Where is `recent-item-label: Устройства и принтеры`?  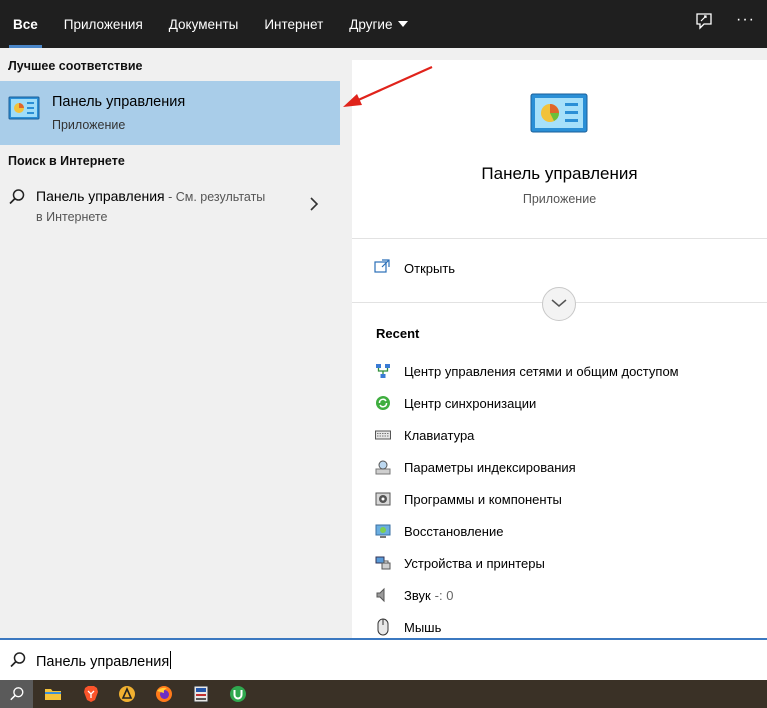 recent-item-label: Устройства и принтеры is located at coordinates (474, 563).